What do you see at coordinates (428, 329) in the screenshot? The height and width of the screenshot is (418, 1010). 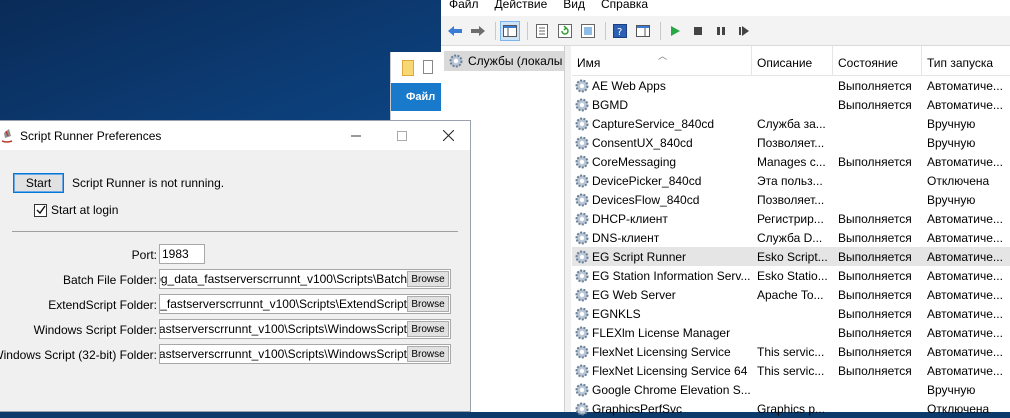 I see `windows-script-browse-button: Browse` at bounding box center [428, 329].